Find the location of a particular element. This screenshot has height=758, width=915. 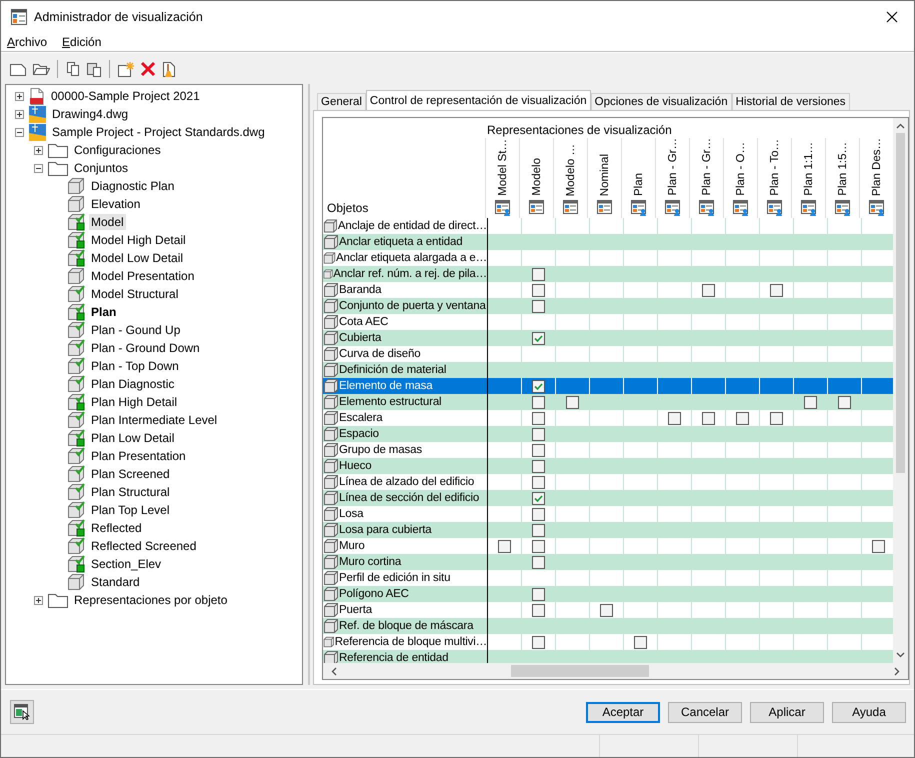

tree-item: Section_Elev is located at coordinates (126, 564).